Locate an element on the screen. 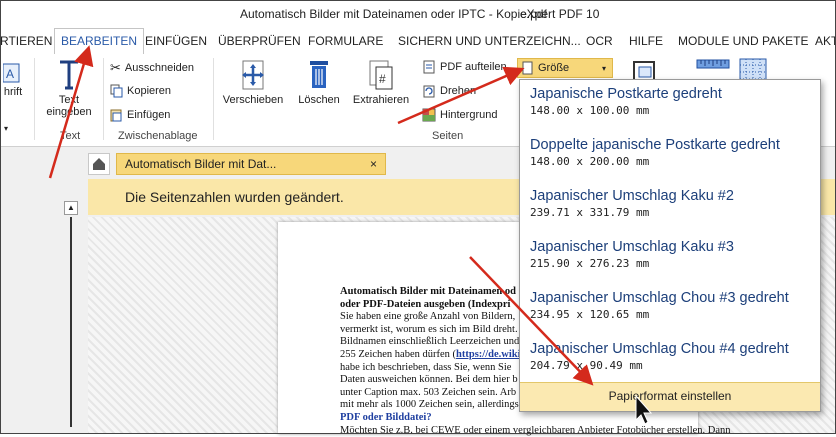 The image size is (836, 437). document-tab: Automatisch Bilder mit Dat... × is located at coordinates (251, 164).